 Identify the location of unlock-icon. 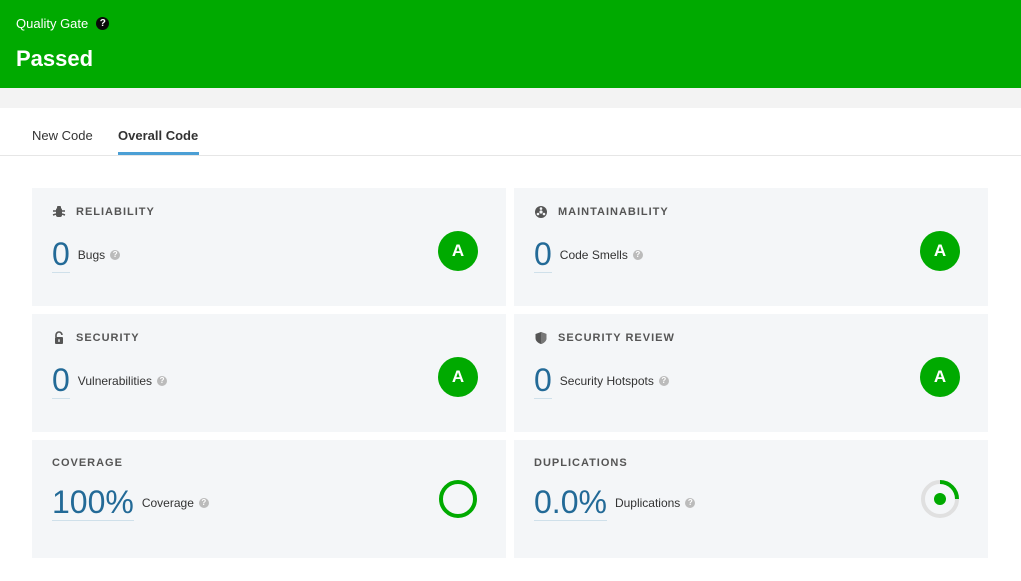
(59, 338).